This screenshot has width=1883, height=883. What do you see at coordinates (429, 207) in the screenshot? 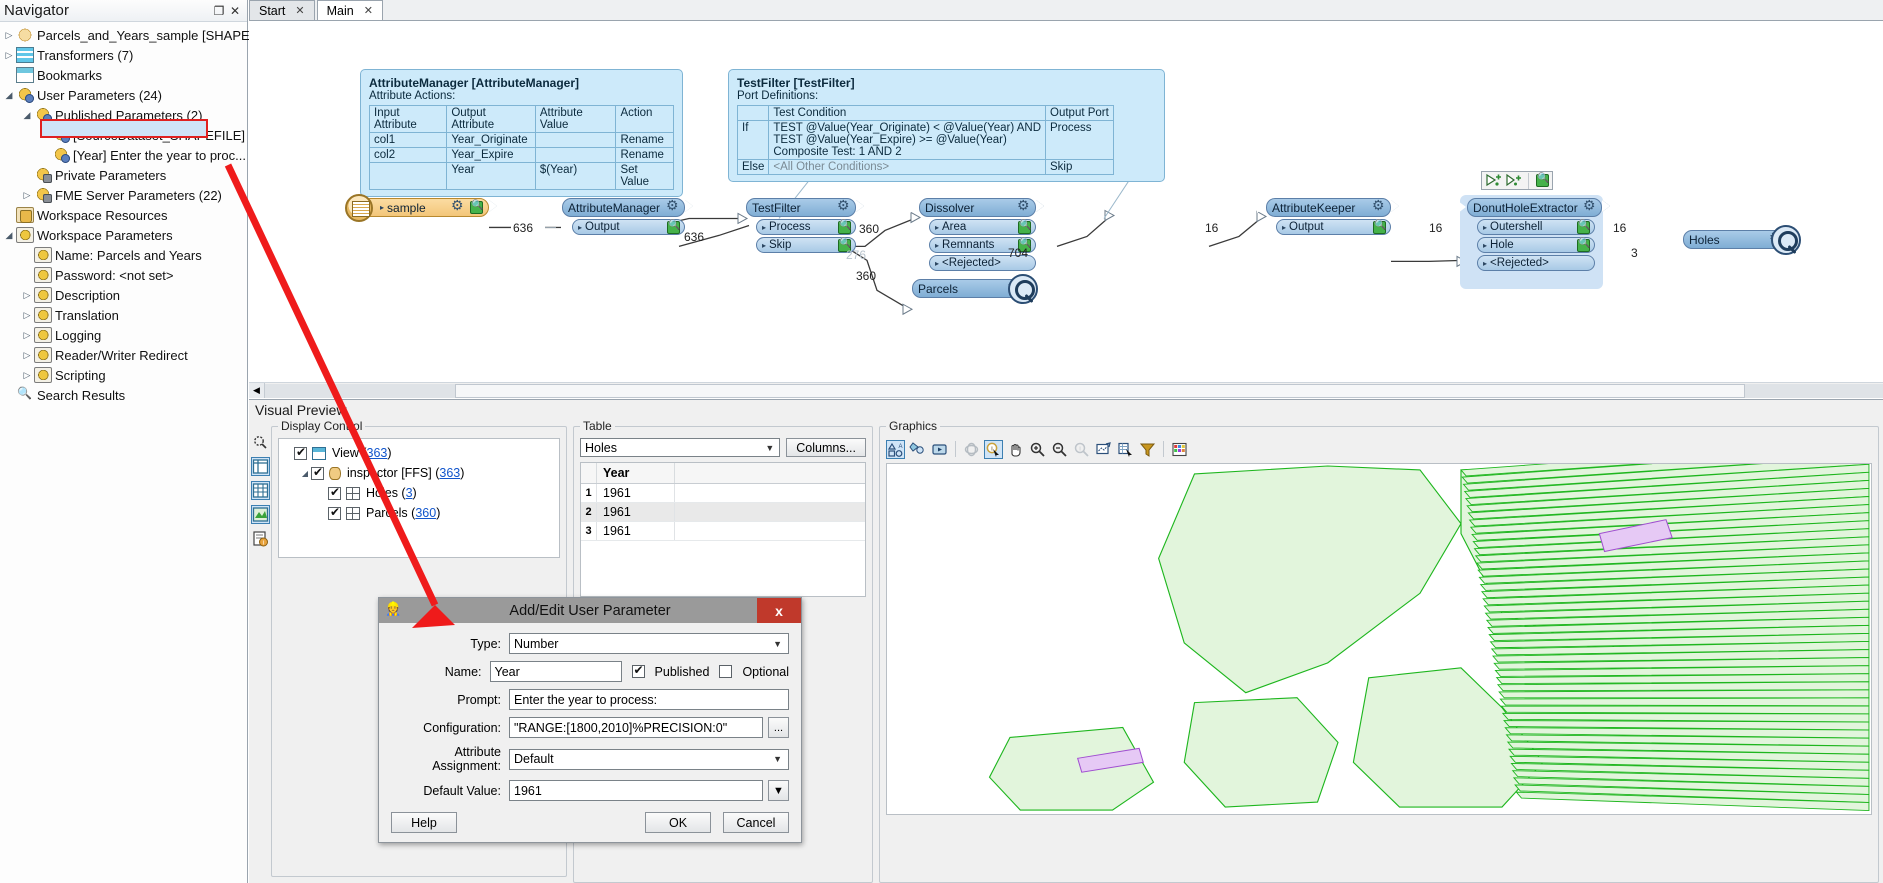
I see `node-sample-header: ▸ sample` at bounding box center [429, 207].